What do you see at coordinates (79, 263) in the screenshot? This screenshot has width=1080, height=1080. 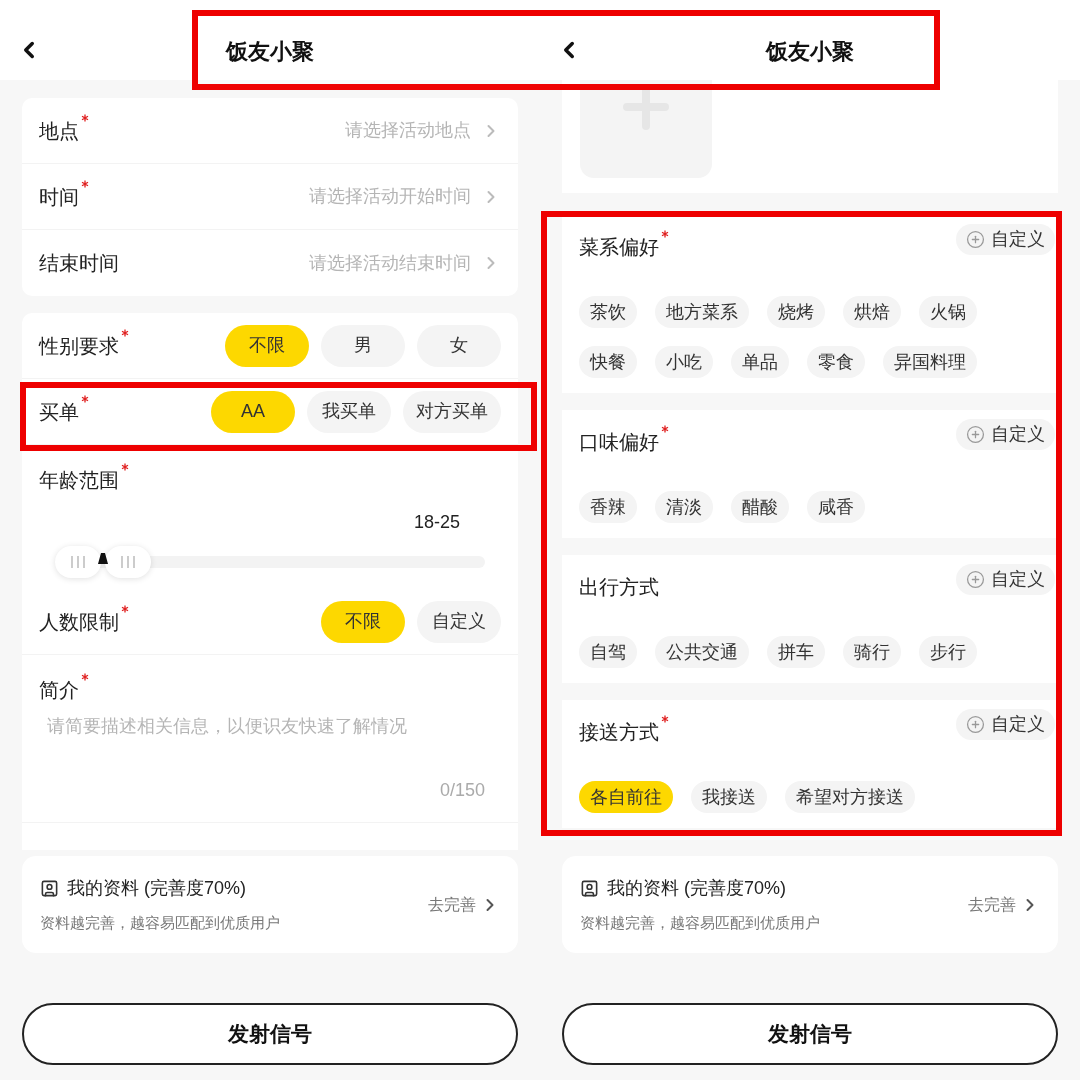 I see `field-label: 结束时间` at bounding box center [79, 263].